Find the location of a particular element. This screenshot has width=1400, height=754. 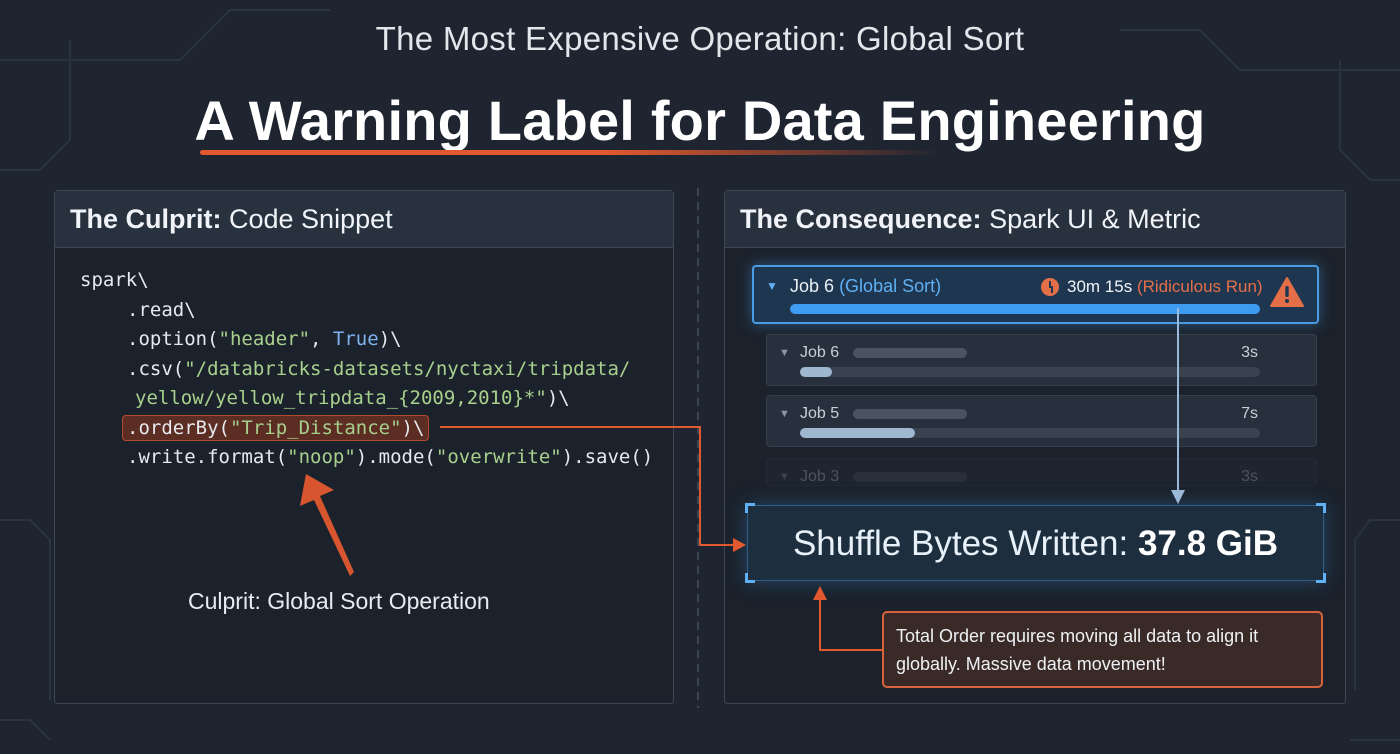

metric-label: Shuffle Bytes Written: is located at coordinates (960, 543).